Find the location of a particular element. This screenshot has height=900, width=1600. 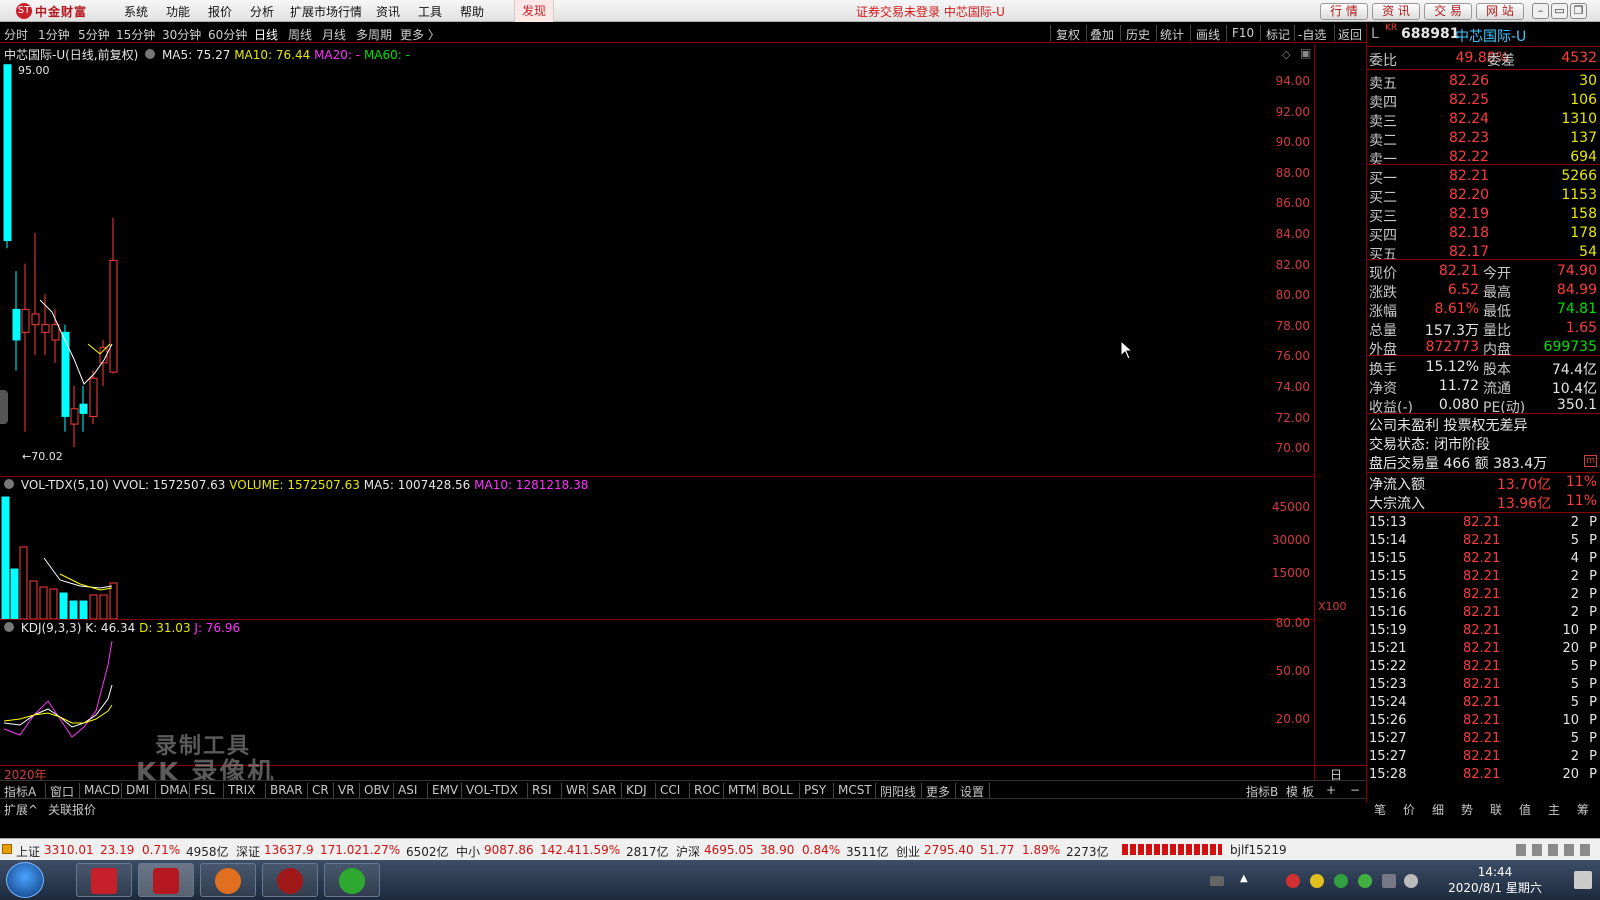

tray-refresh-icon is located at coordinates (1365, 881).